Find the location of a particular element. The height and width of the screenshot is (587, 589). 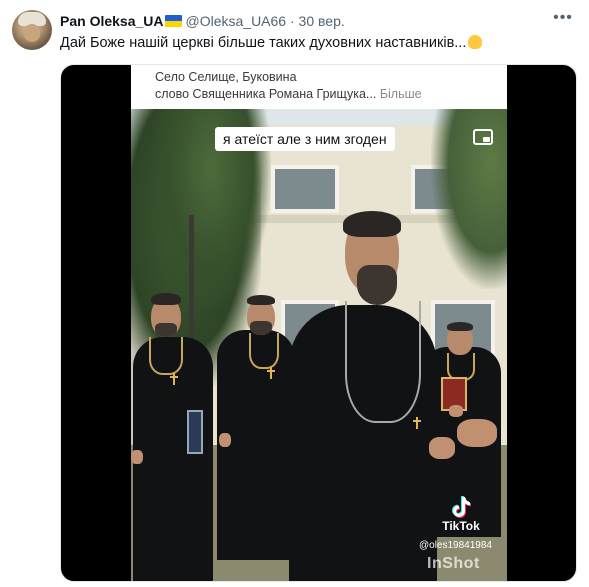

scene-window is located at coordinates (305, 189).